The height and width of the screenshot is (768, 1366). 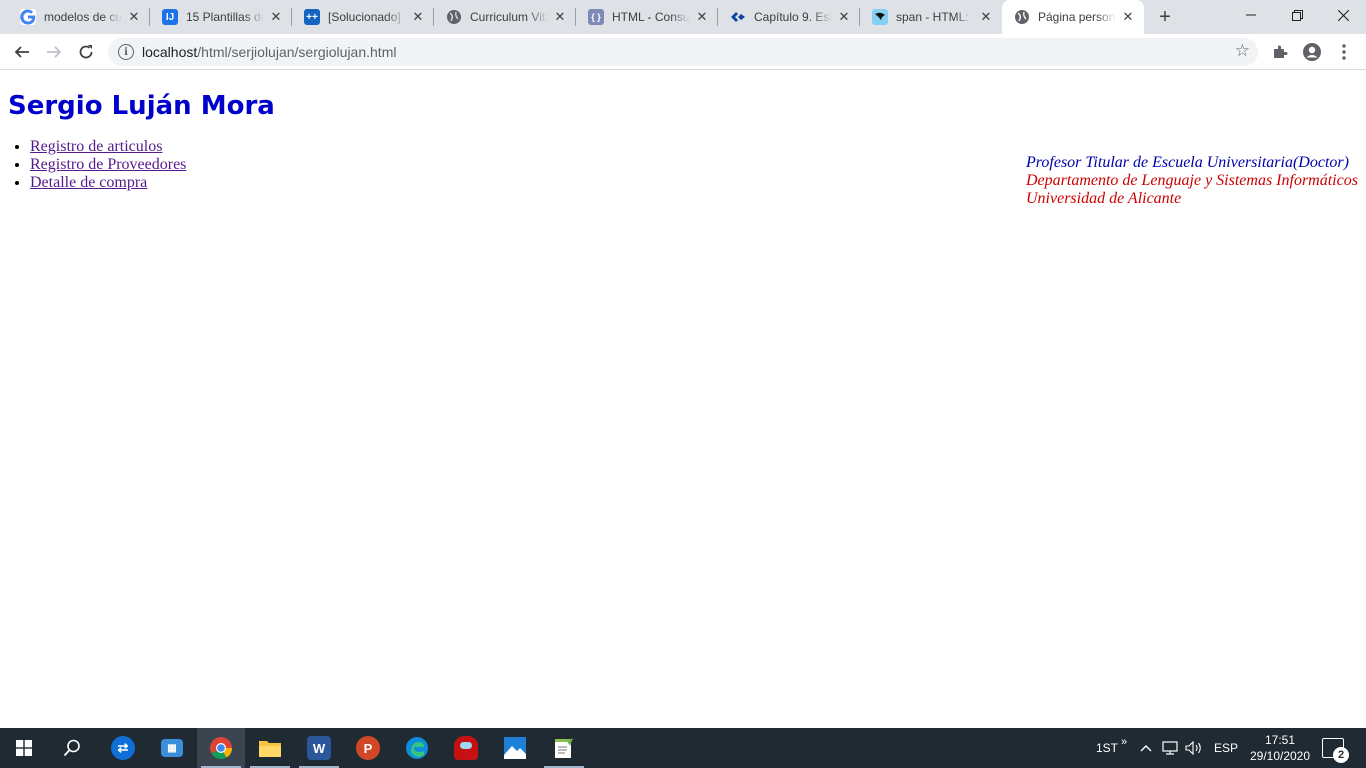 What do you see at coordinates (1124, 742) in the screenshot?
I see `chevron-right-icon: »` at bounding box center [1124, 742].